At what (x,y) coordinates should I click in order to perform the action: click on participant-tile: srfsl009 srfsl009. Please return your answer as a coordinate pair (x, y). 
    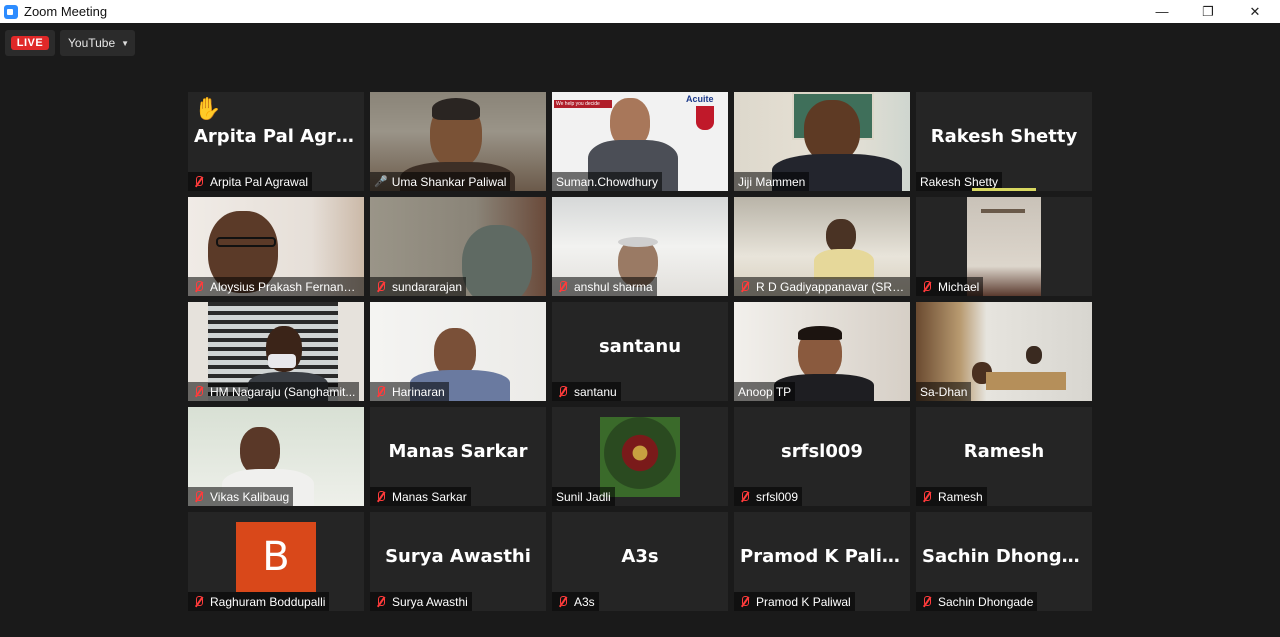
    Looking at the image, I should click on (822, 456).